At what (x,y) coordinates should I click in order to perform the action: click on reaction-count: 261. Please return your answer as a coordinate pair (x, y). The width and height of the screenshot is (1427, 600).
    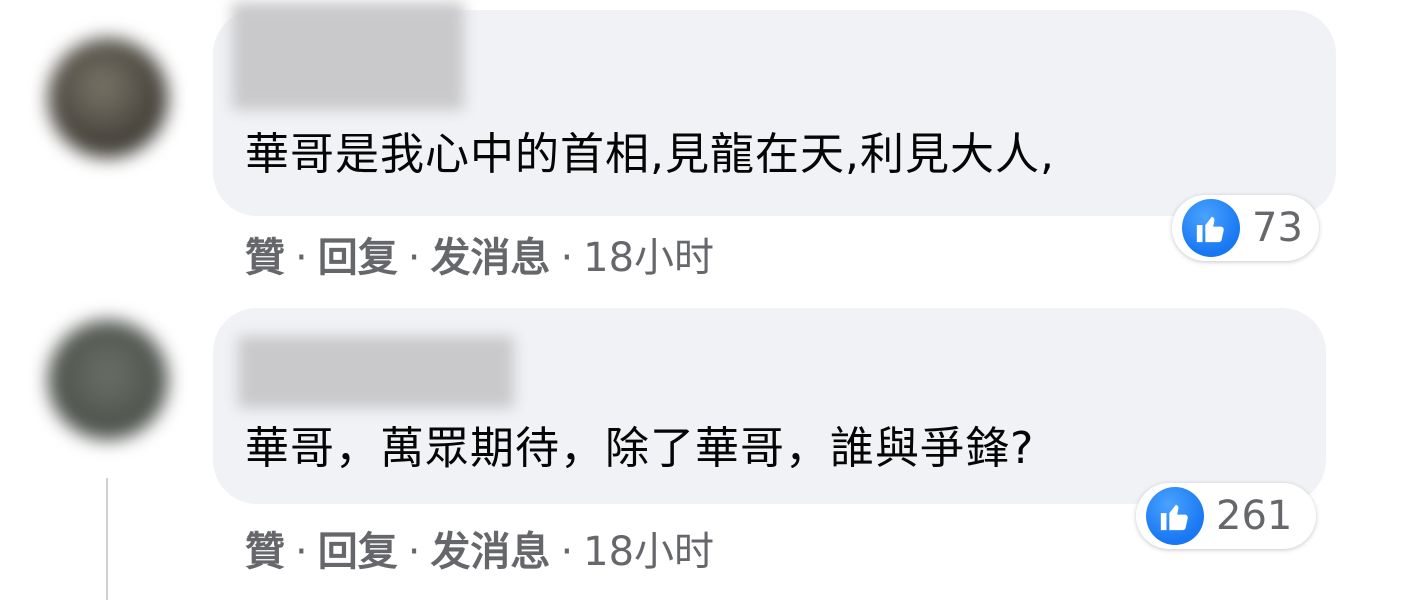
    Looking at the image, I should click on (1226, 516).